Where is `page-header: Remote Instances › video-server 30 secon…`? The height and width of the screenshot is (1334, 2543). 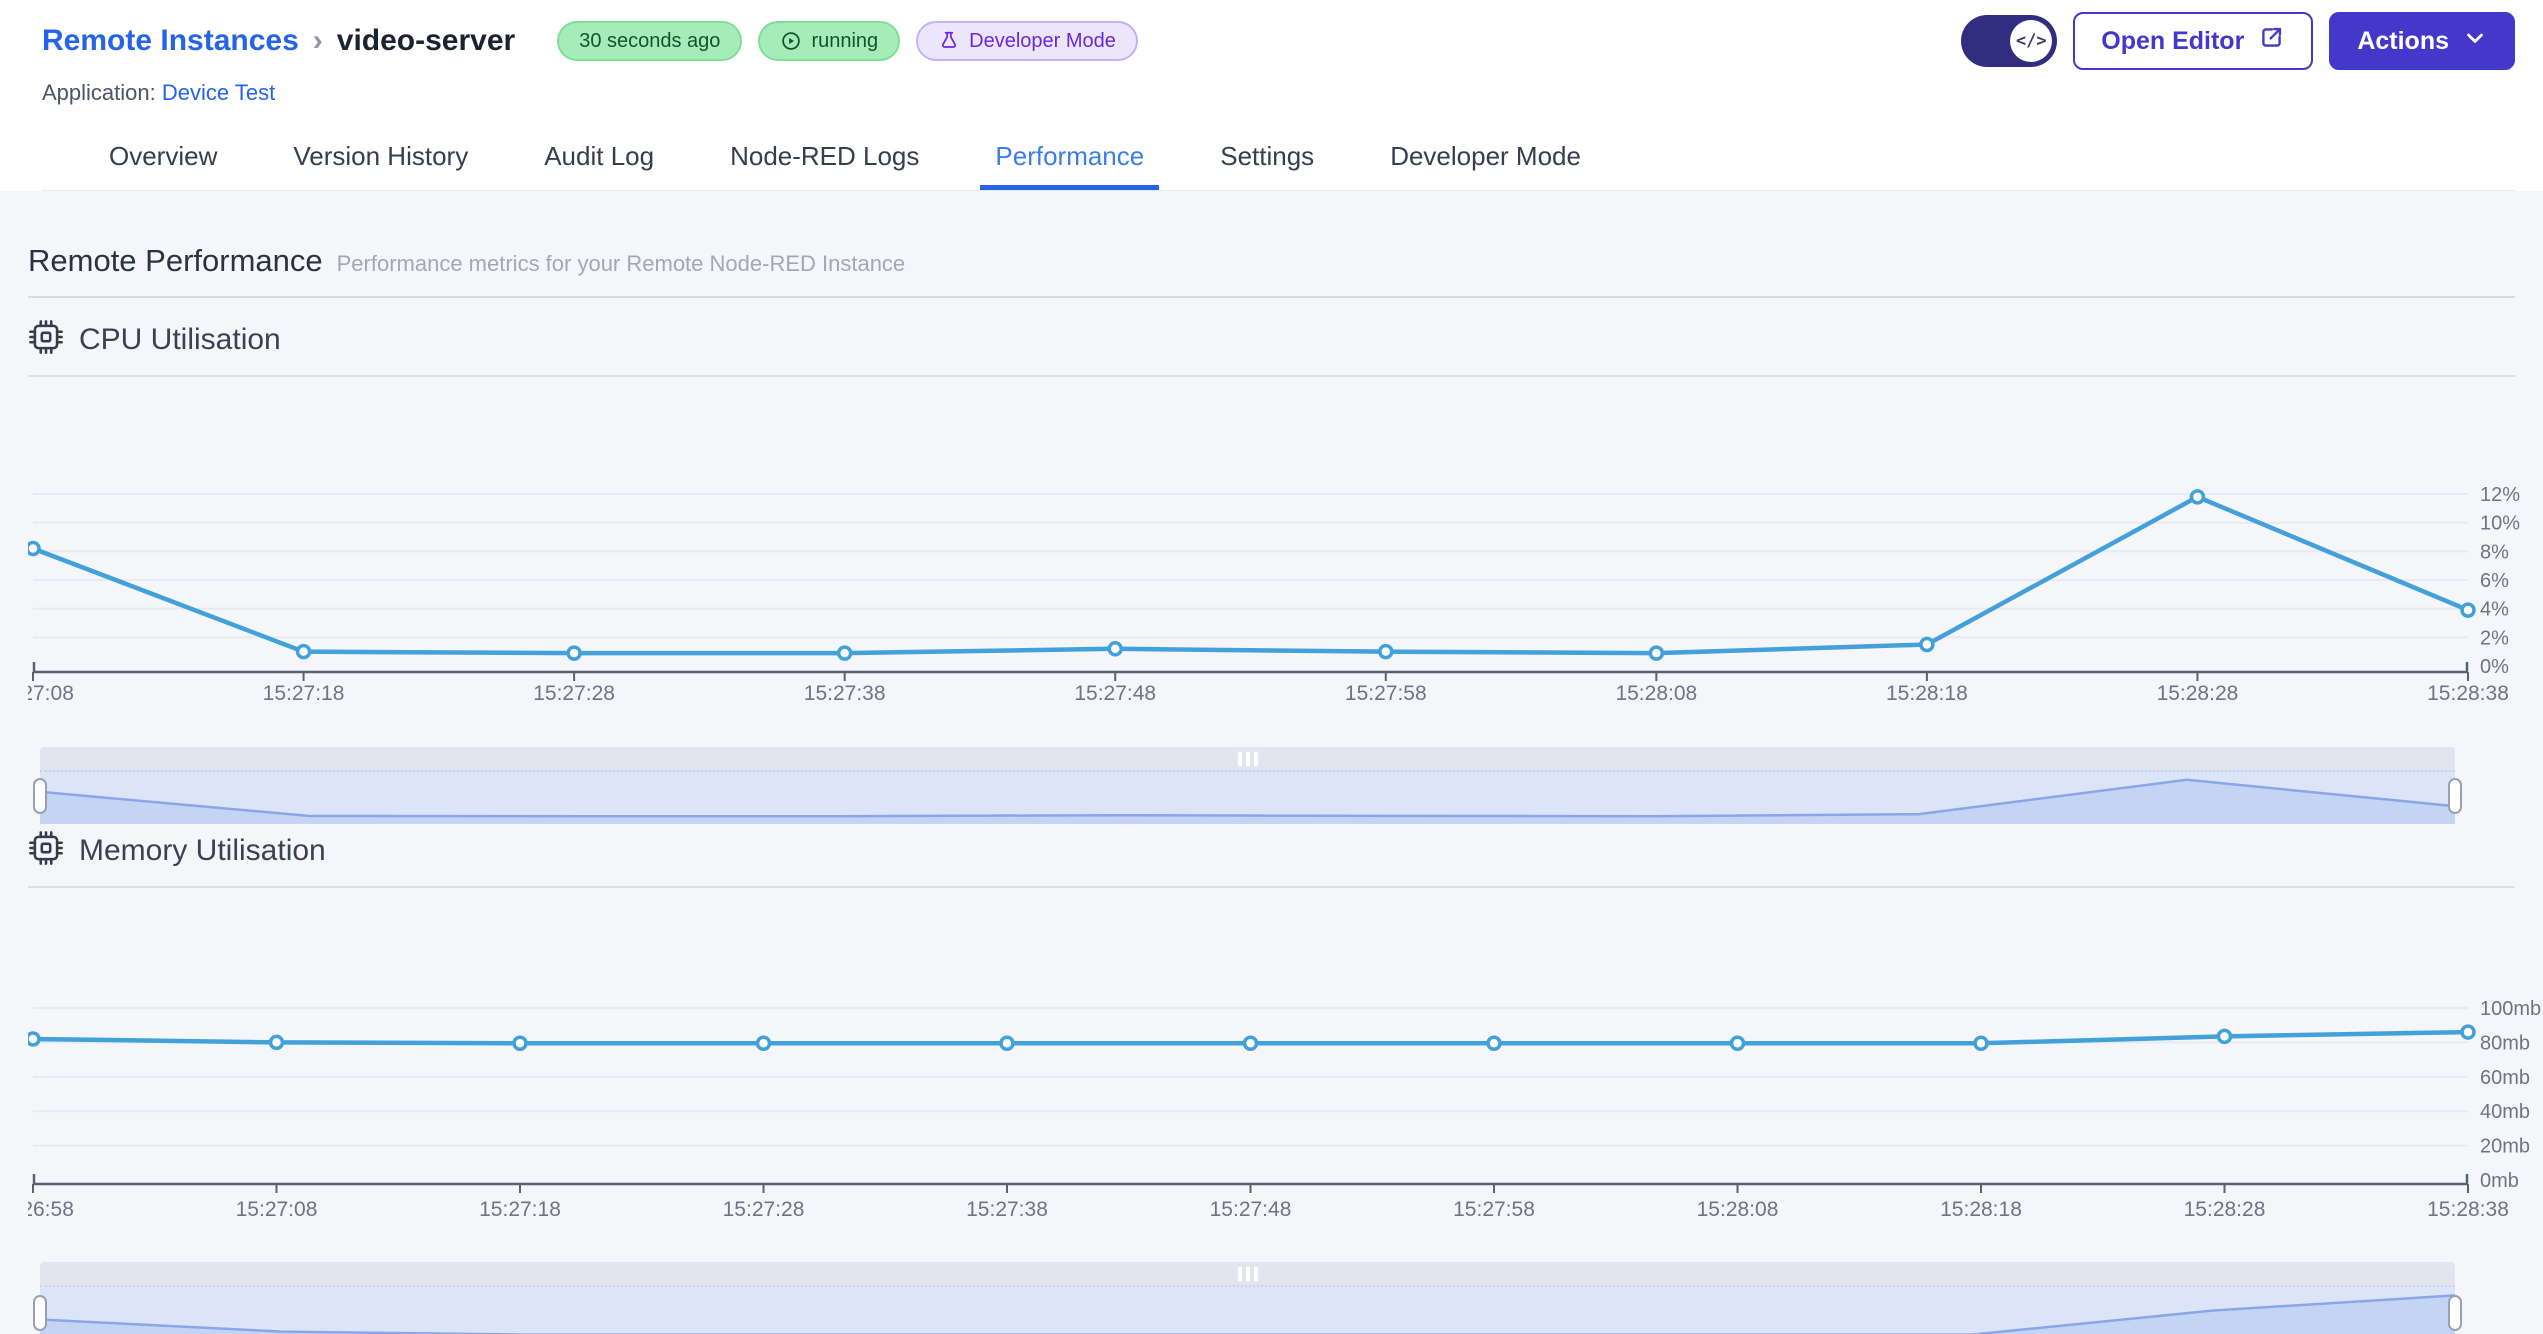 page-header: Remote Instances › video-server 30 secon… is located at coordinates (1271, 95).